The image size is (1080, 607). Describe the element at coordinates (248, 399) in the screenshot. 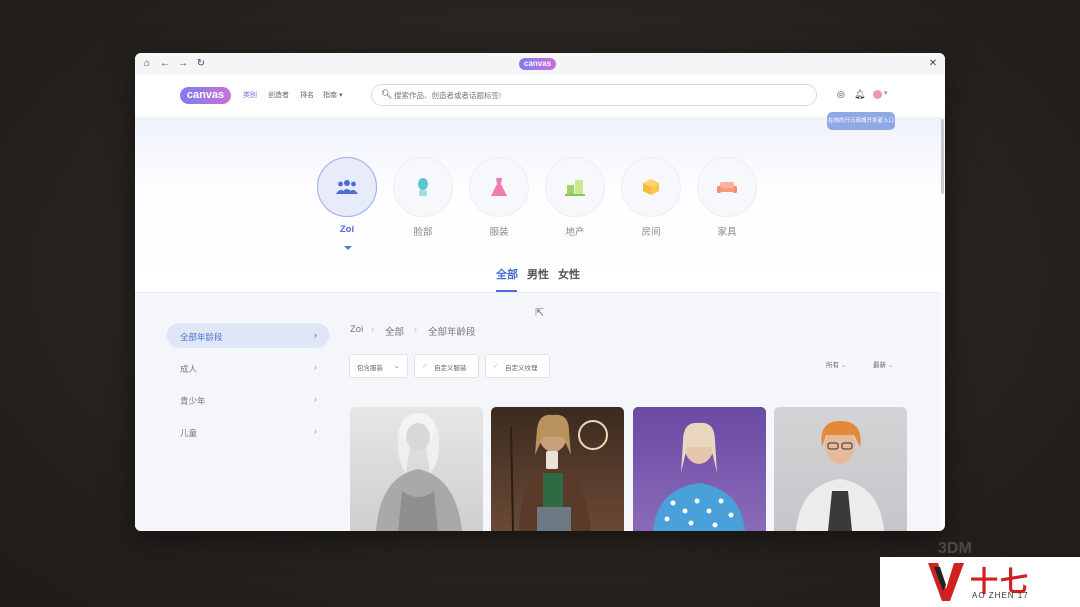

I see `sidebar-item-teen: 青少年 ›` at that location.